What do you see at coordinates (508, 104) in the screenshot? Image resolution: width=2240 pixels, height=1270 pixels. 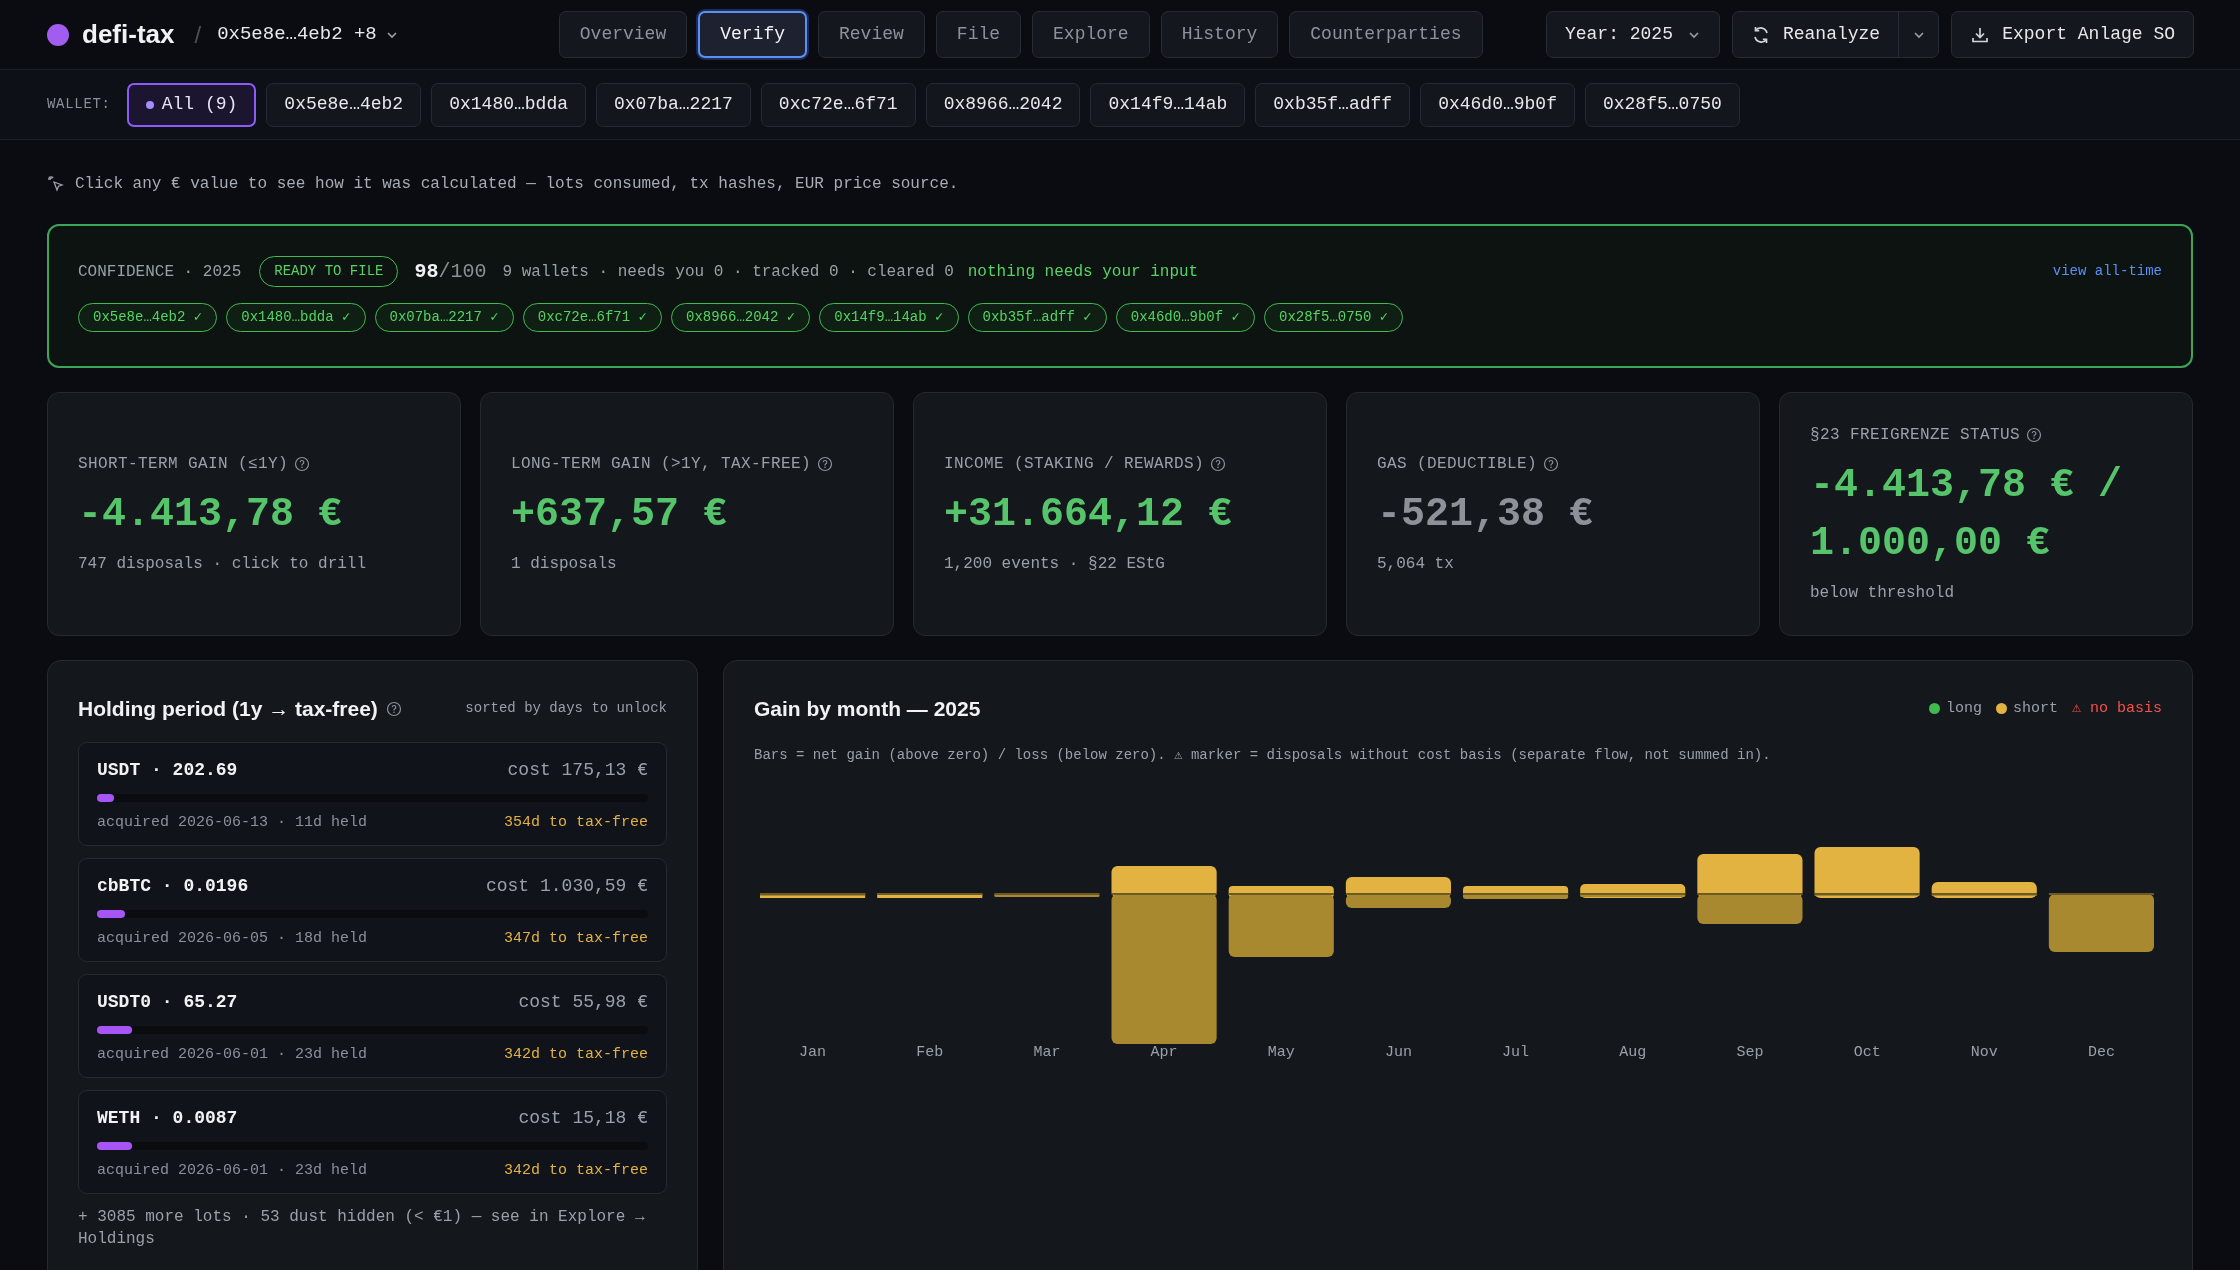 I see `wallet-chip: 0x1480…bdda` at bounding box center [508, 104].